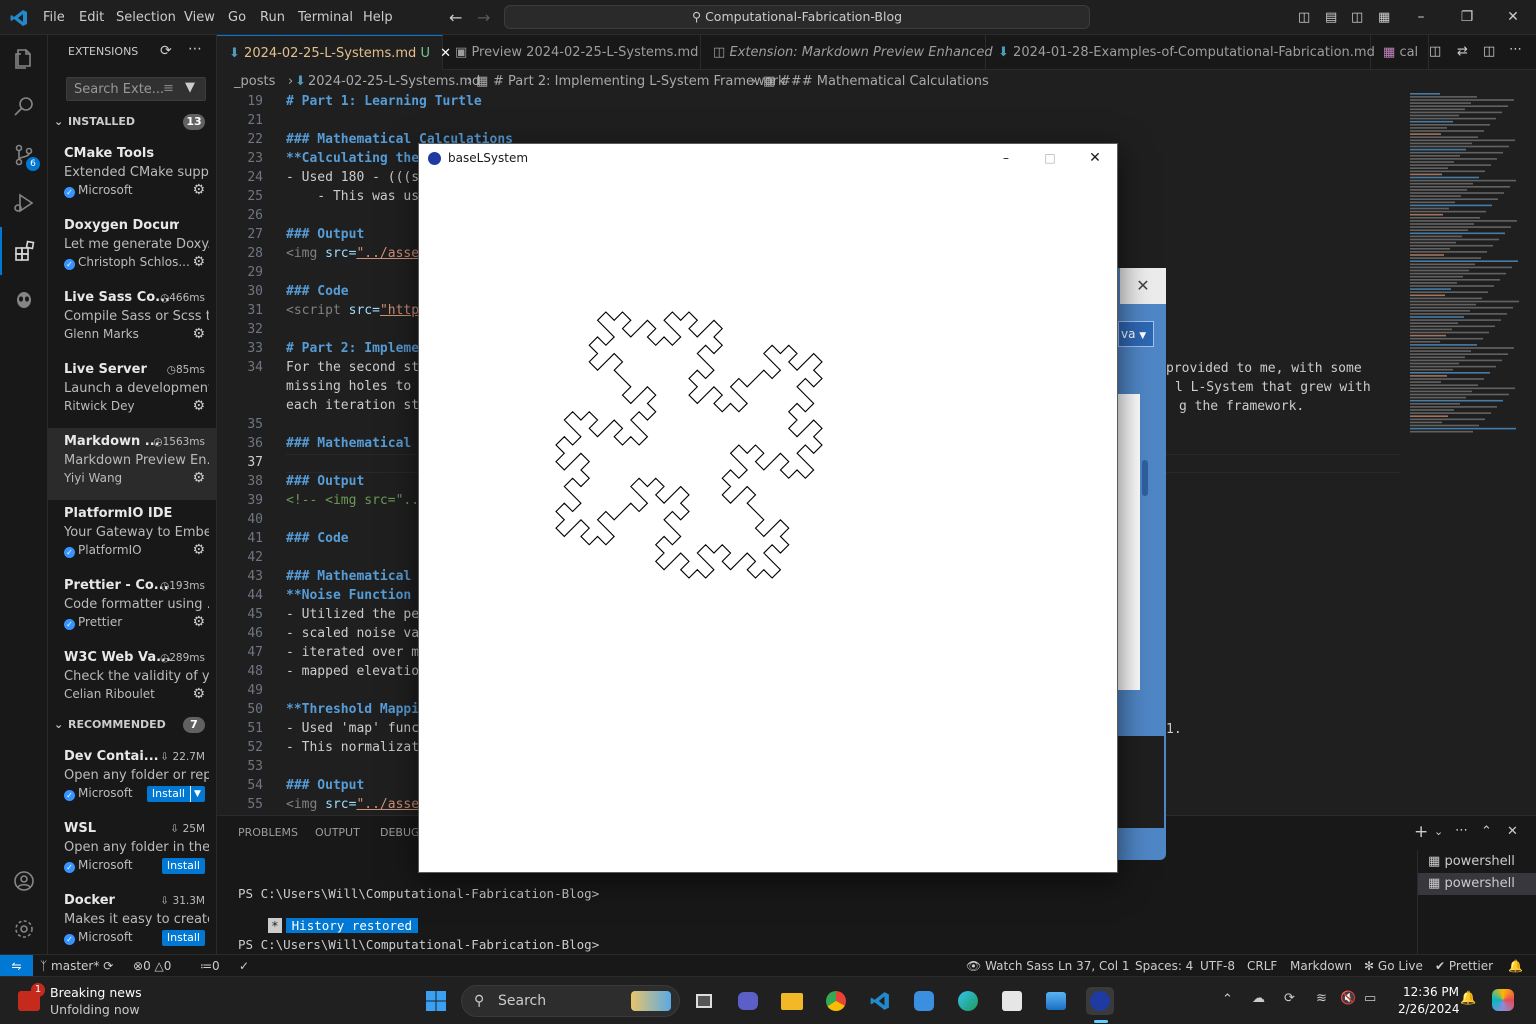  What do you see at coordinates (166, 51) in the screenshot?
I see `refresh-icon: ⟳` at bounding box center [166, 51].